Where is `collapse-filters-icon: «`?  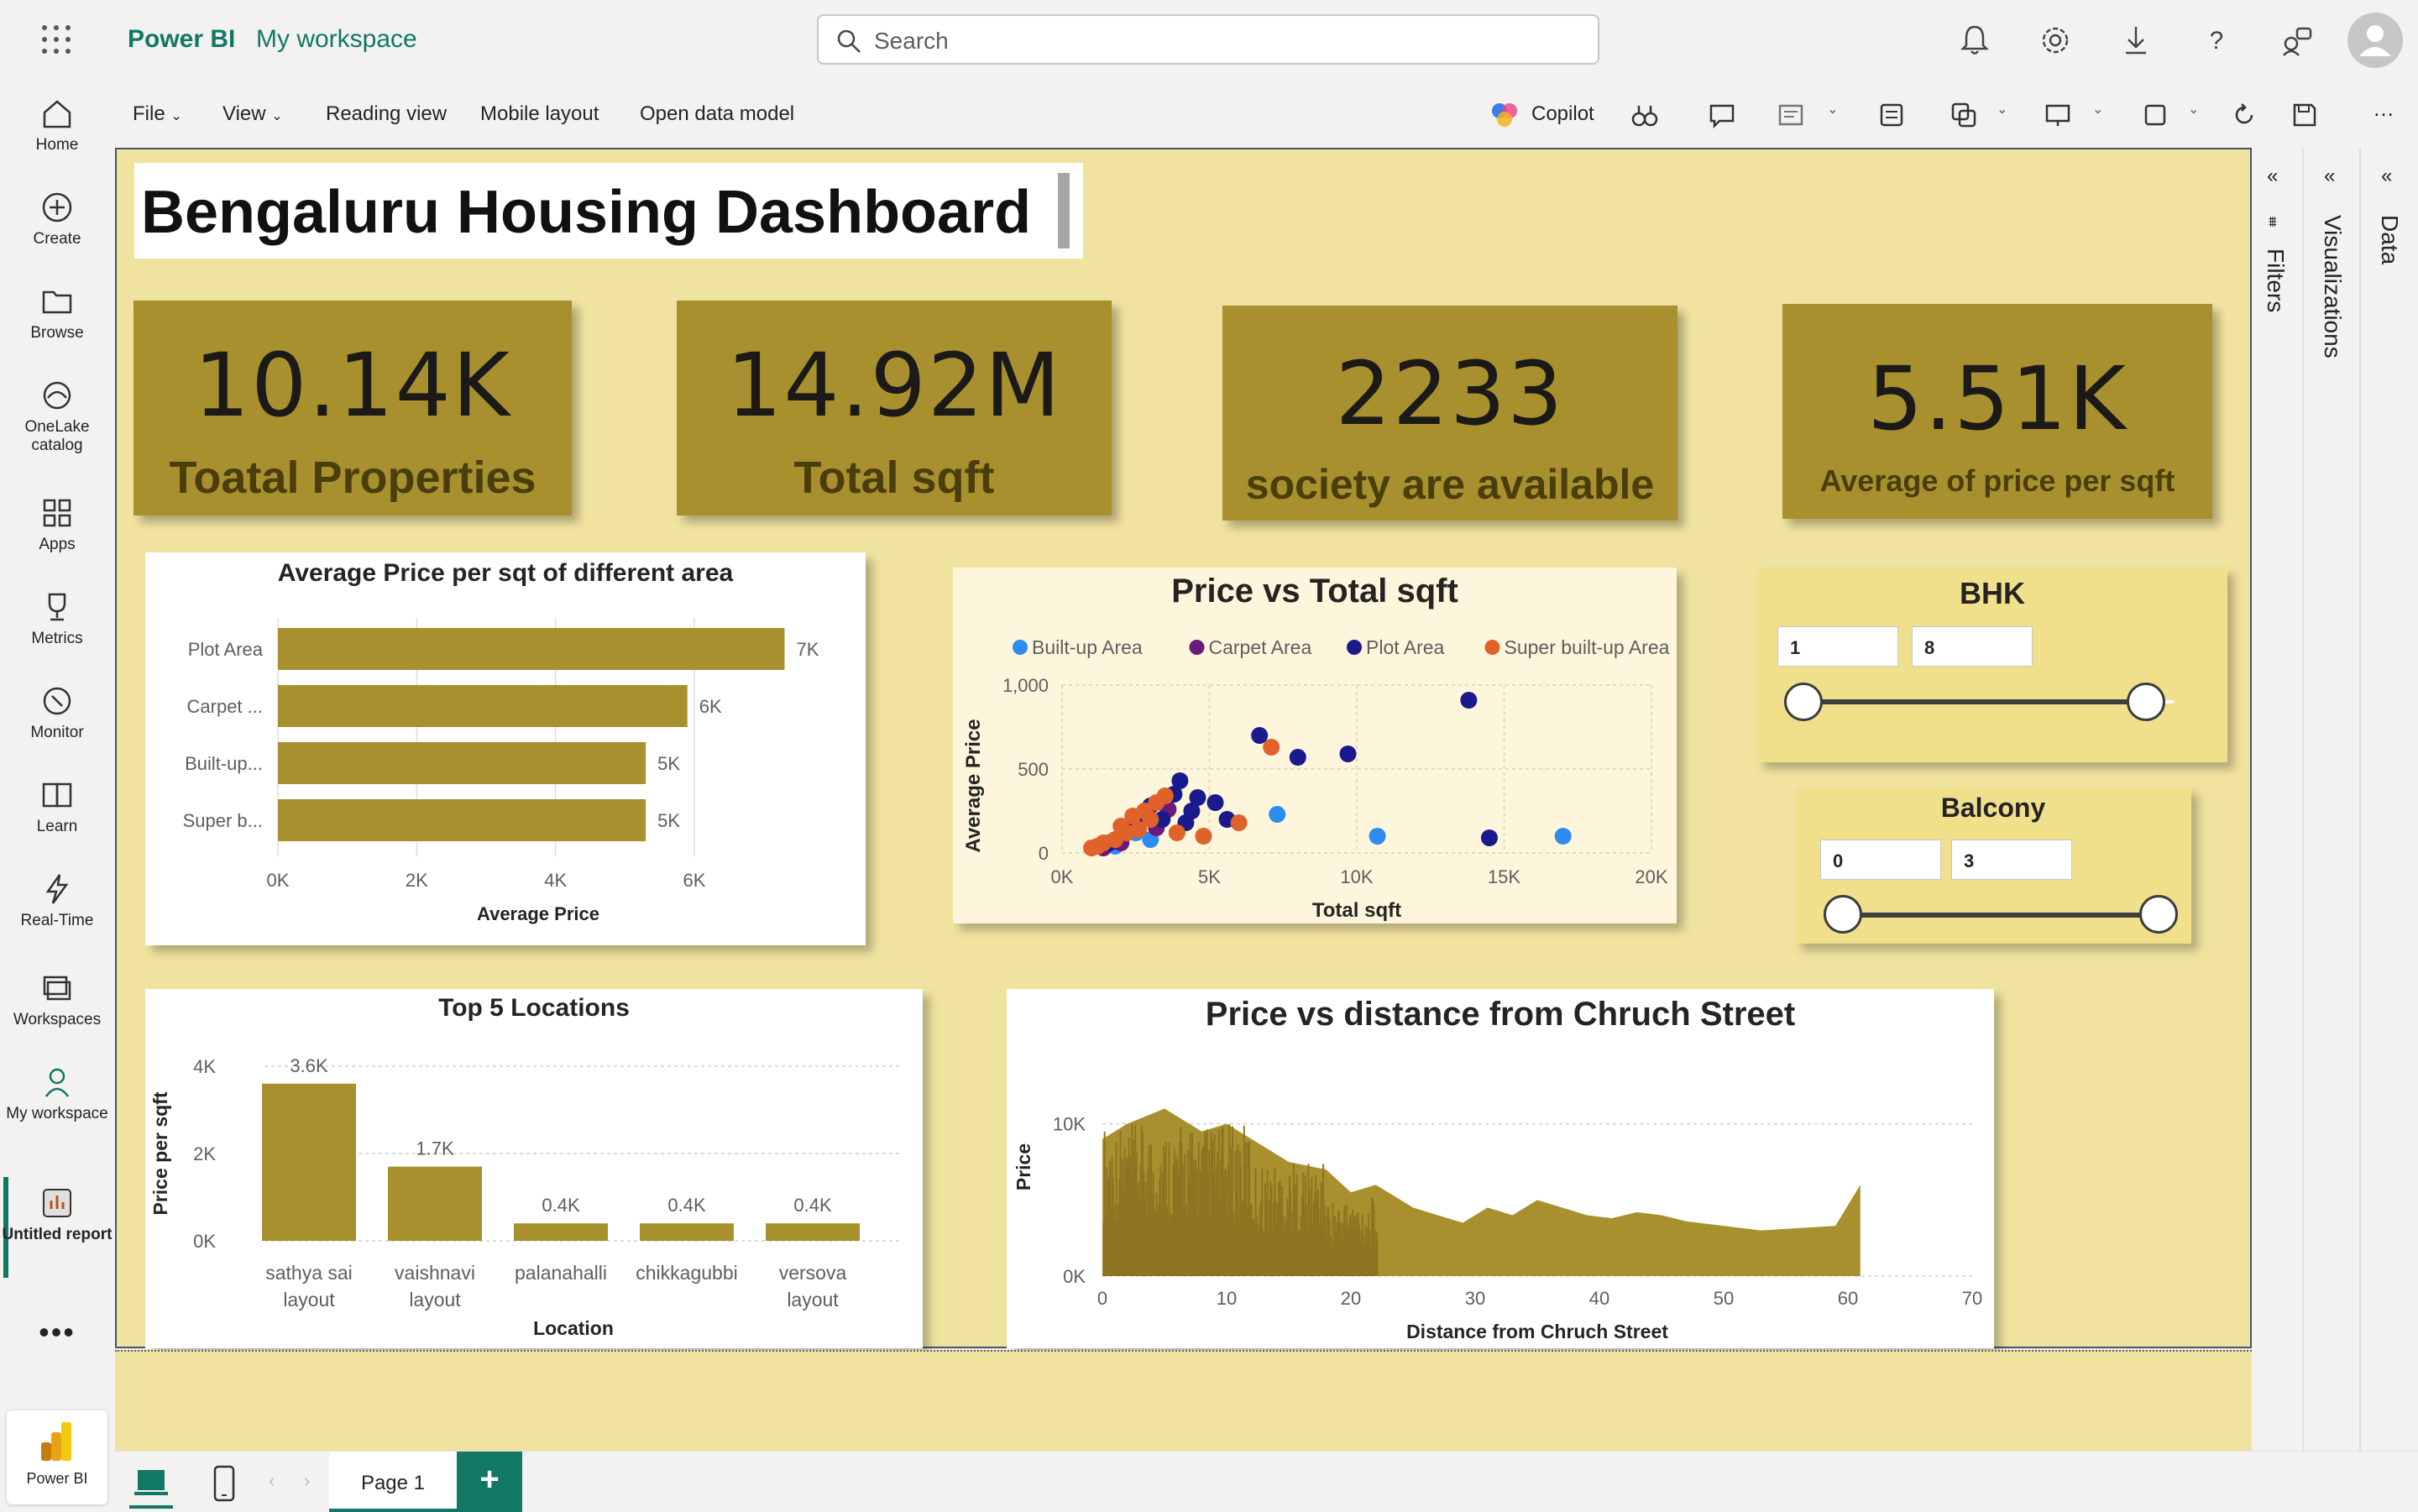
collapse-filters-icon: « is located at coordinates (2272, 176).